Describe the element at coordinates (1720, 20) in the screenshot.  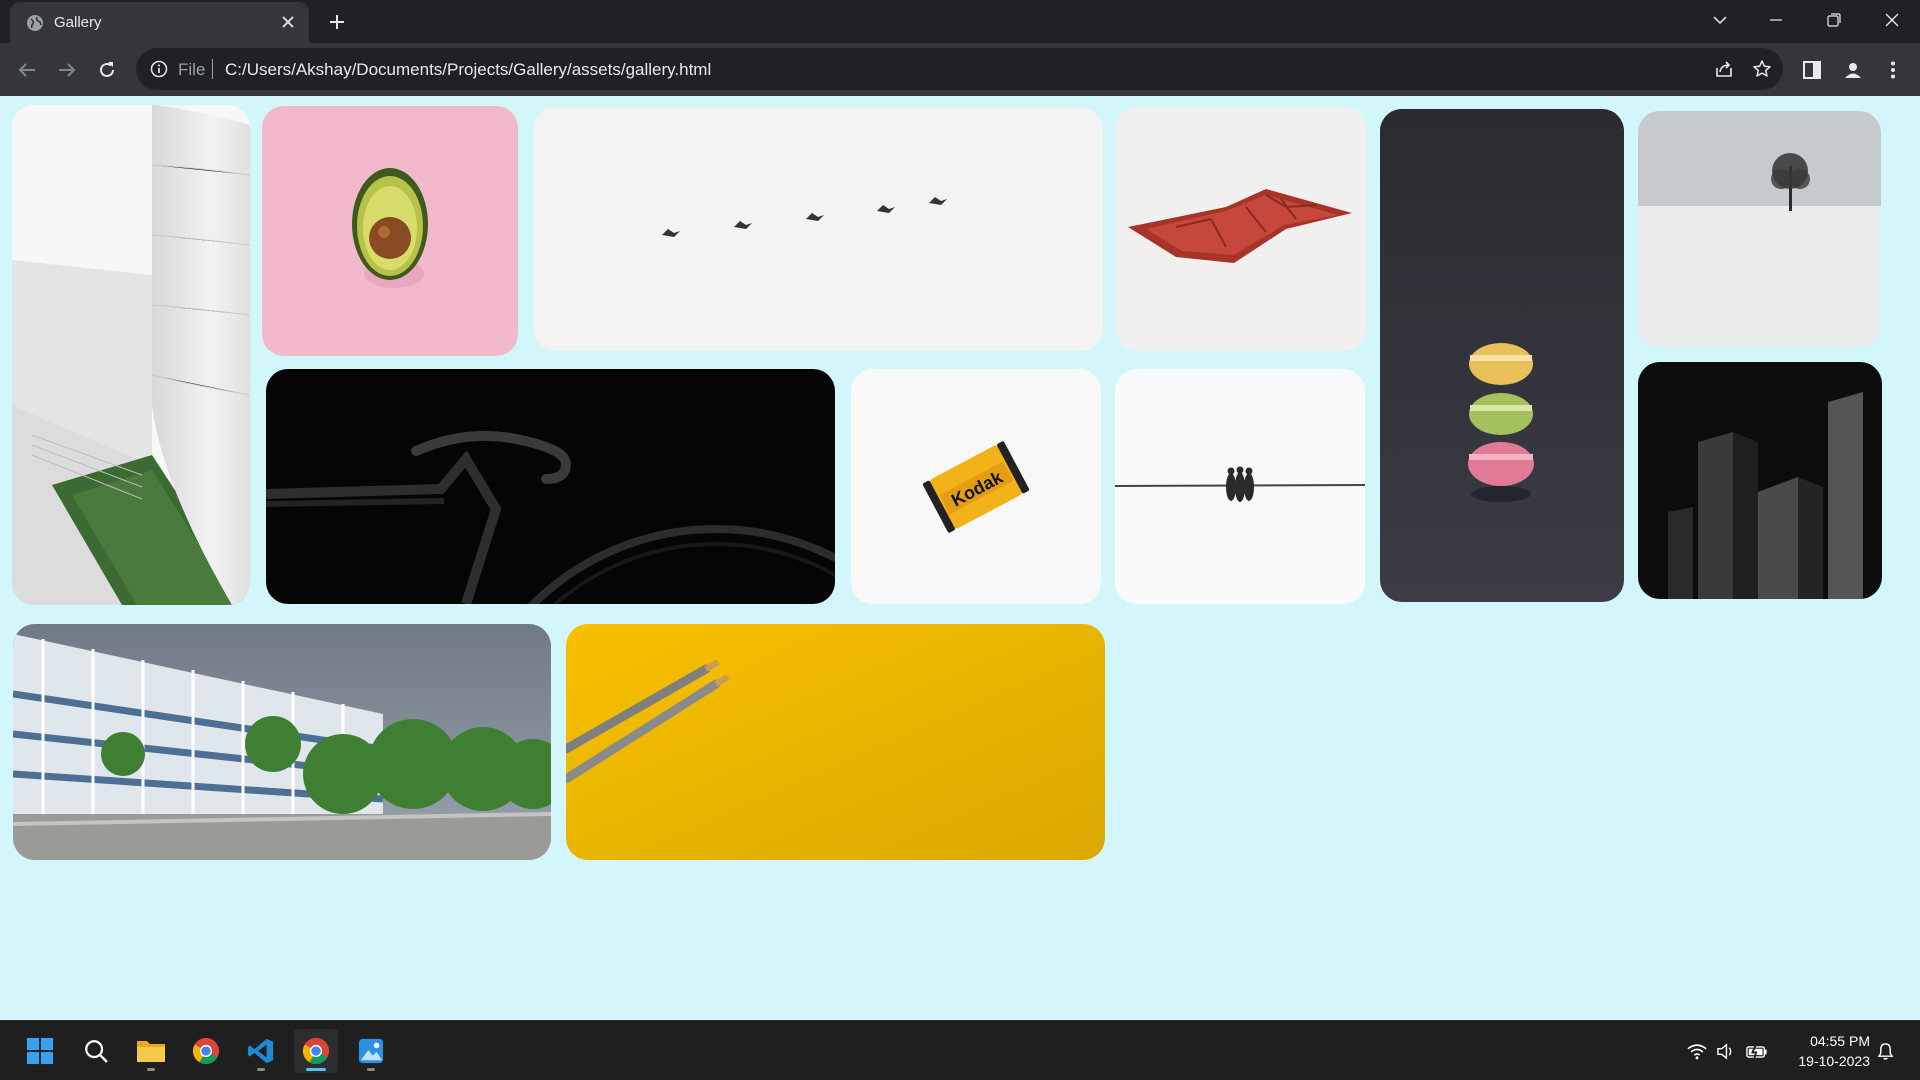
I see `tab-search-chevron-icon` at that location.